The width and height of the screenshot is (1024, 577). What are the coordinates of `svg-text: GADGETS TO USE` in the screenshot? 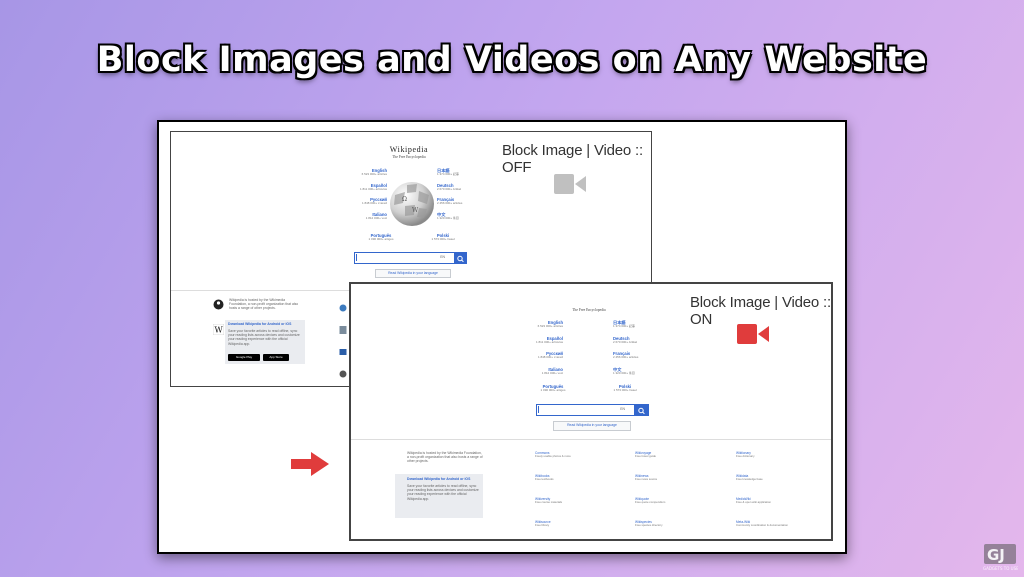 It's located at (1000, 568).